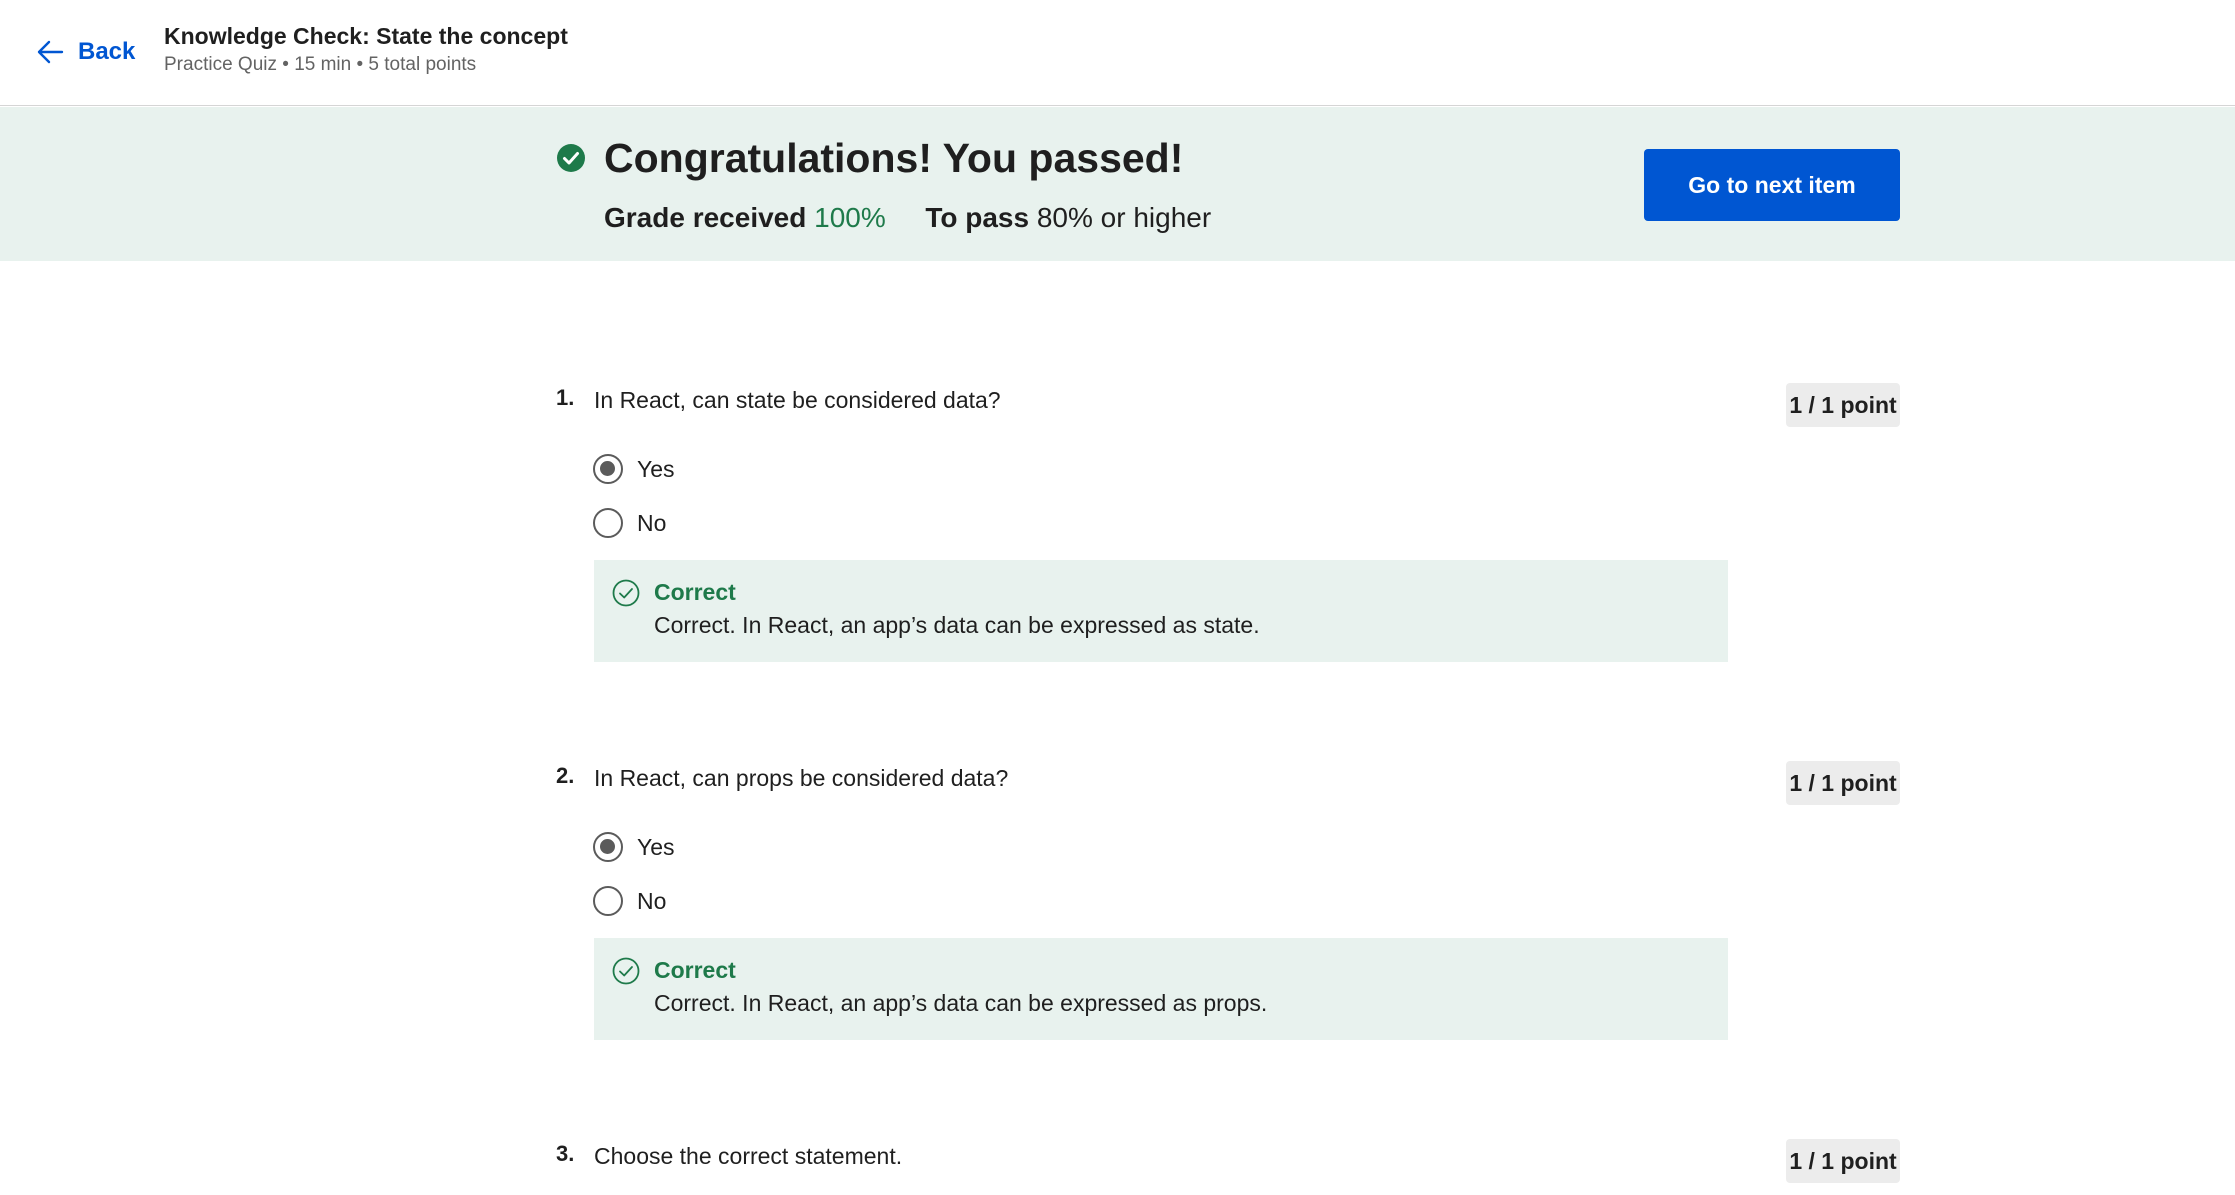  I want to click on grade-received-label: Grade received, so click(705, 217).